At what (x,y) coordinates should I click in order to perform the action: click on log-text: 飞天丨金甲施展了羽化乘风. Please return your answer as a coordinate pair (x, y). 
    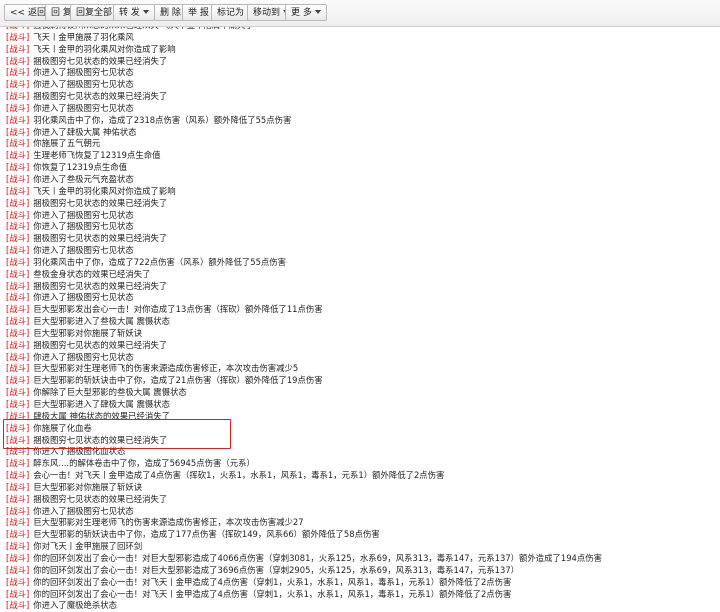
    Looking at the image, I should click on (83, 36).